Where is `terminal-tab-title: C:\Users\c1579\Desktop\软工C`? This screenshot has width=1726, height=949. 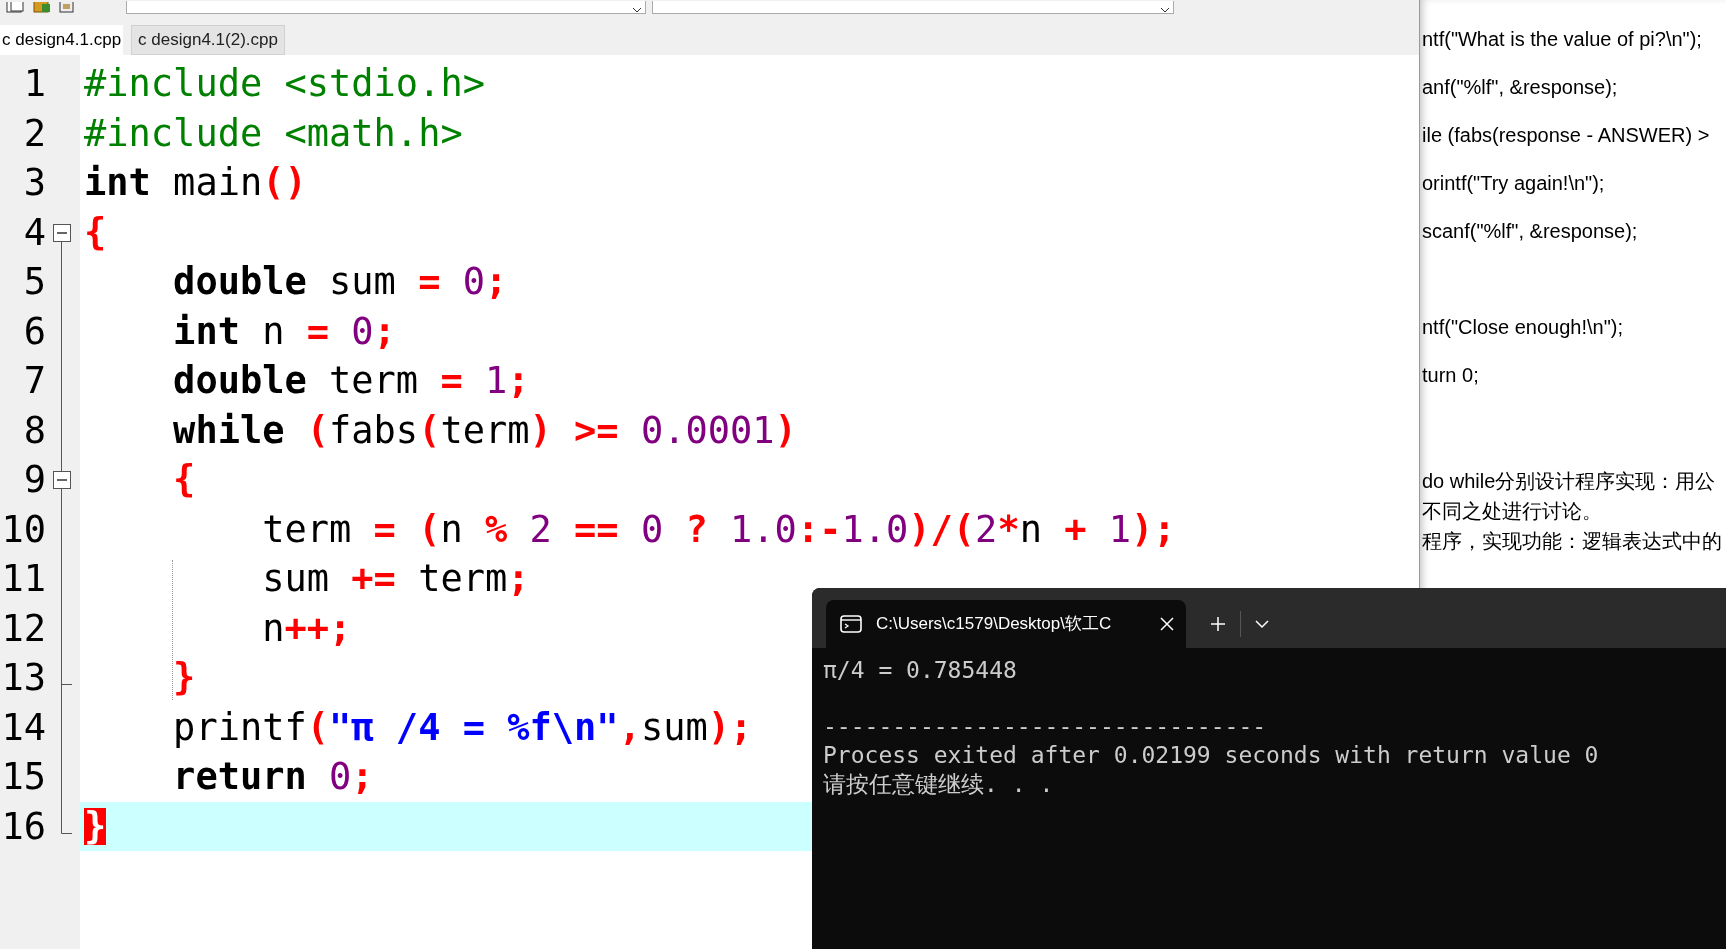 terminal-tab-title: C:\Users\c1579\Desktop\软工C is located at coordinates (994, 624).